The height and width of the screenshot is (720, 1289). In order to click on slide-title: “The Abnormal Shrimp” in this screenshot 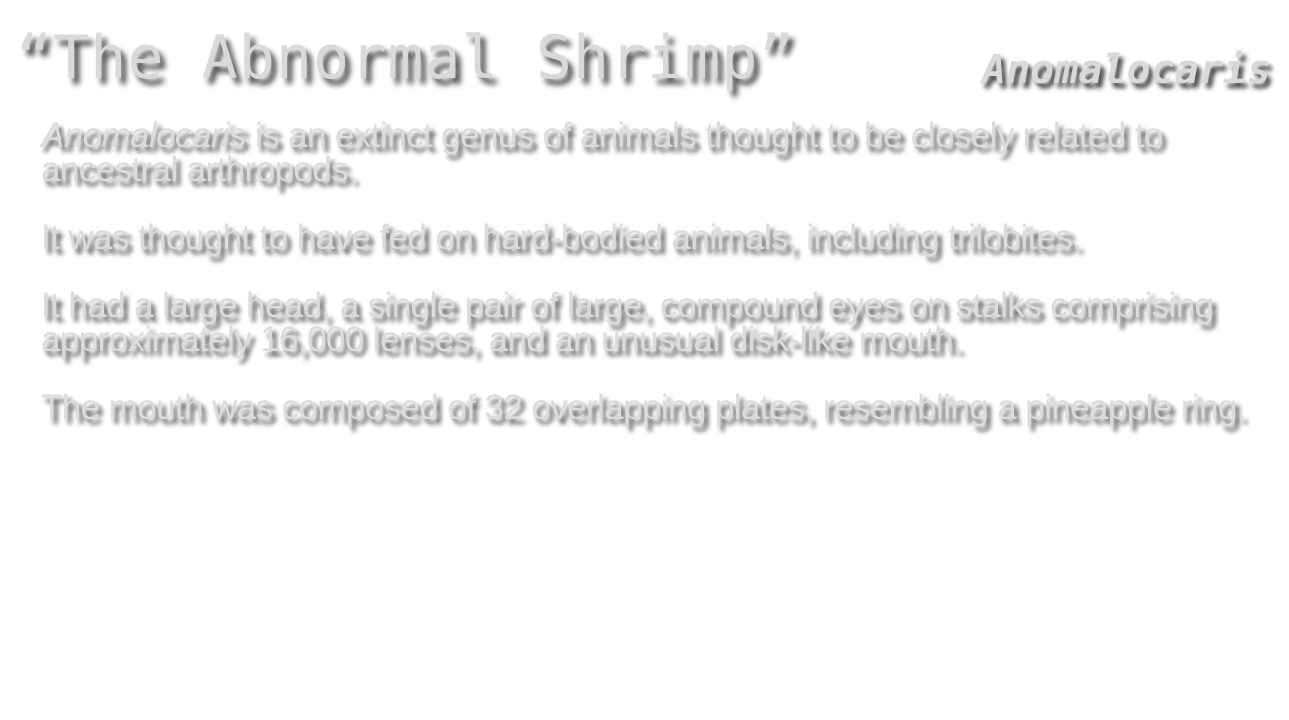, I will do `click(406, 58)`.